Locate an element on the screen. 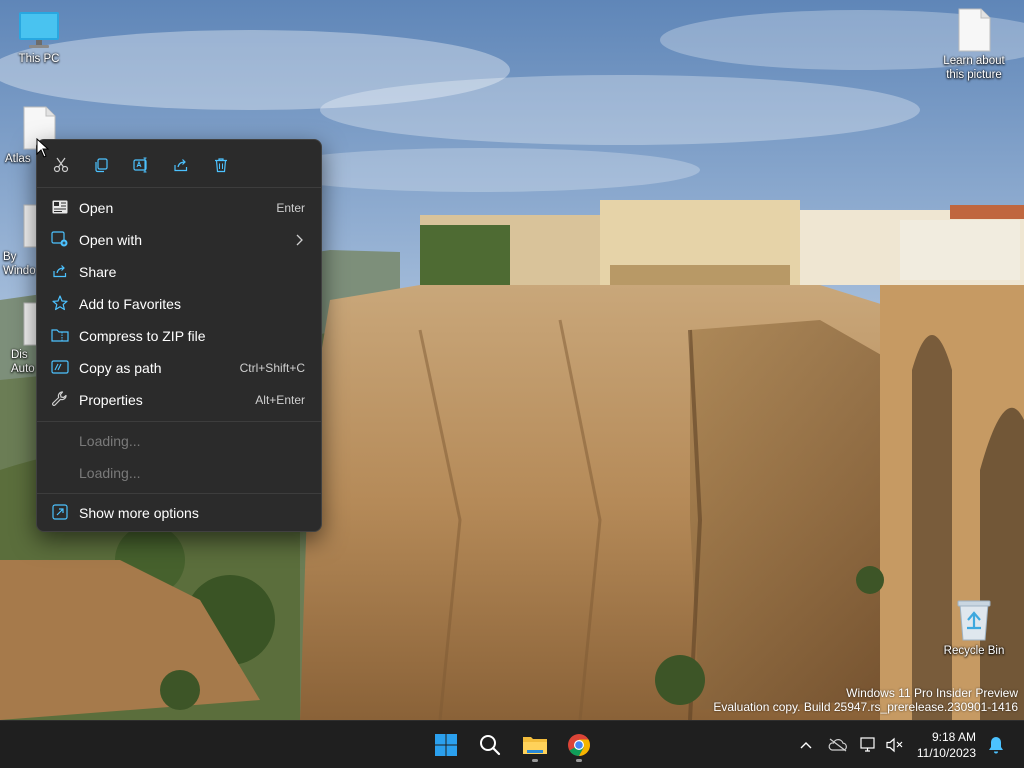 The height and width of the screenshot is (768, 1024). clock-time: 9:18 AM is located at coordinates (953, 737).